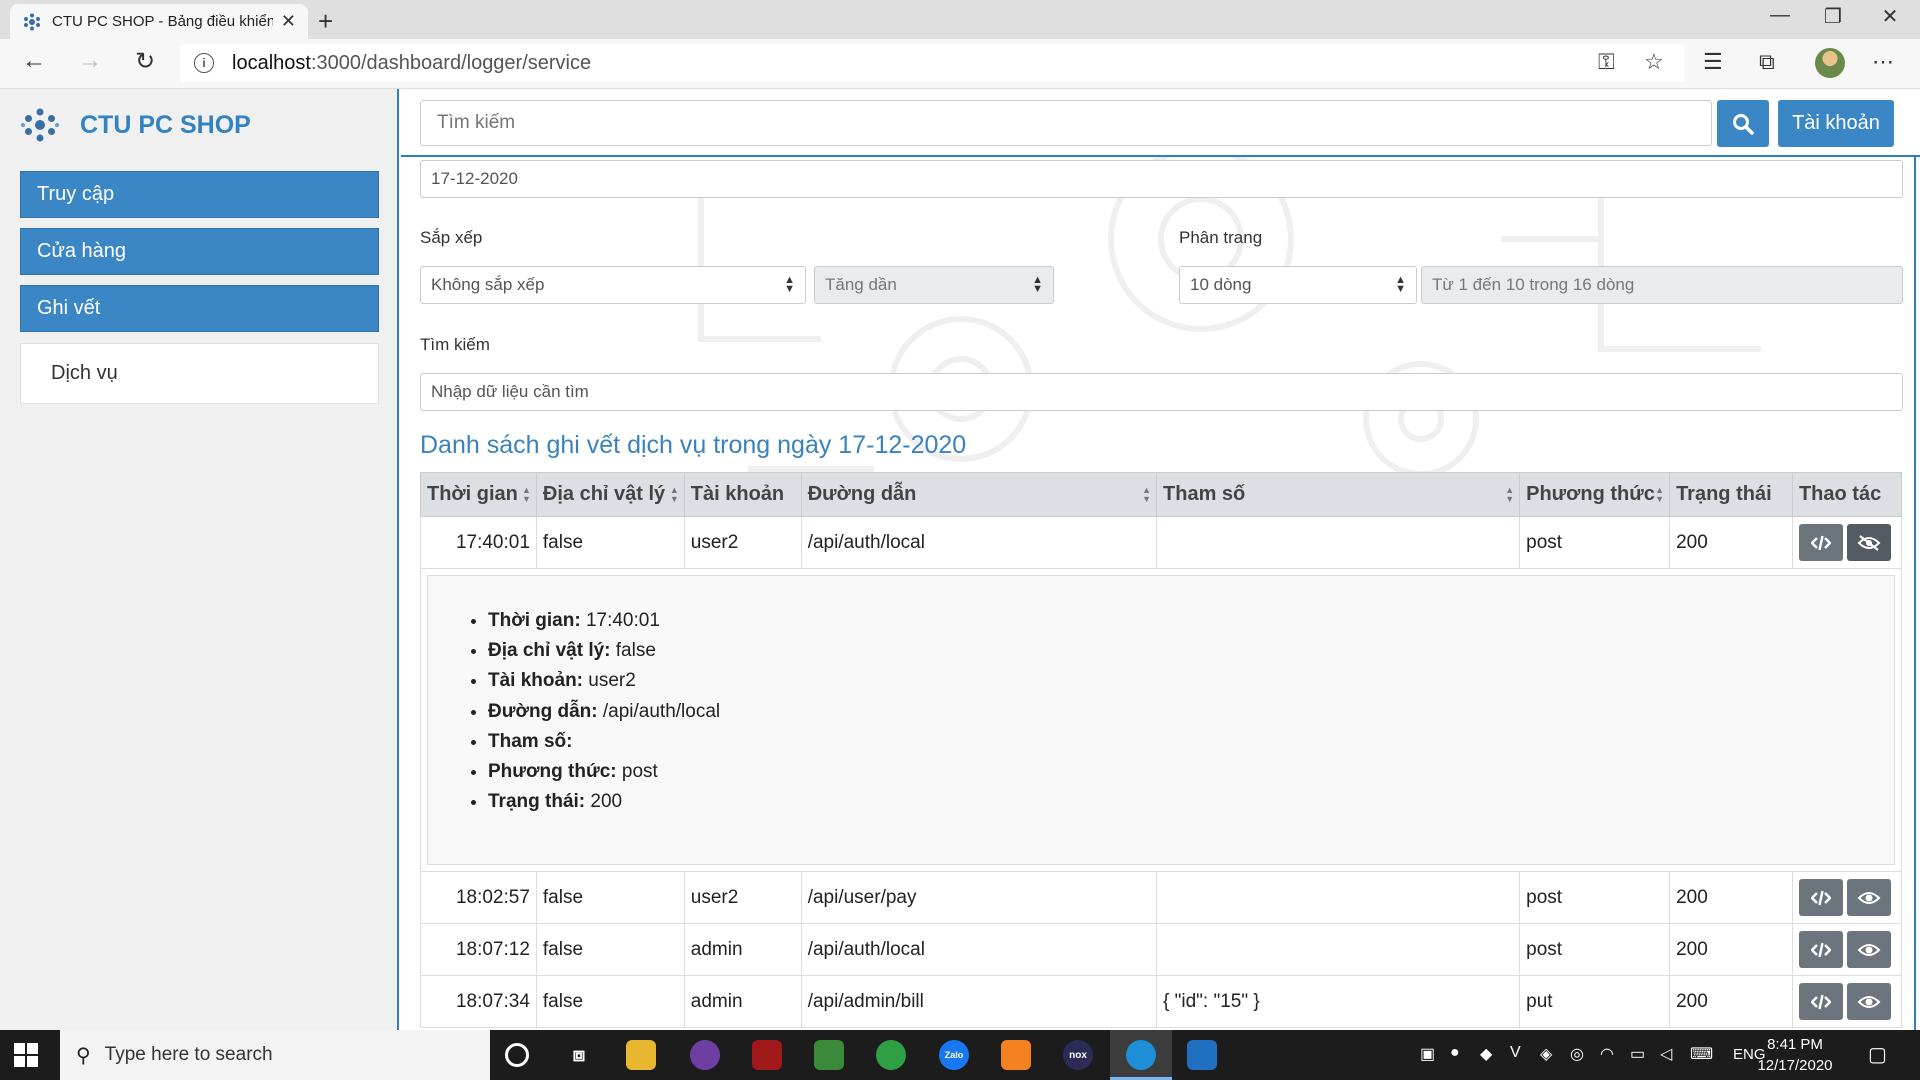  I want to click on back-arrow-icon: ←, so click(34, 61).